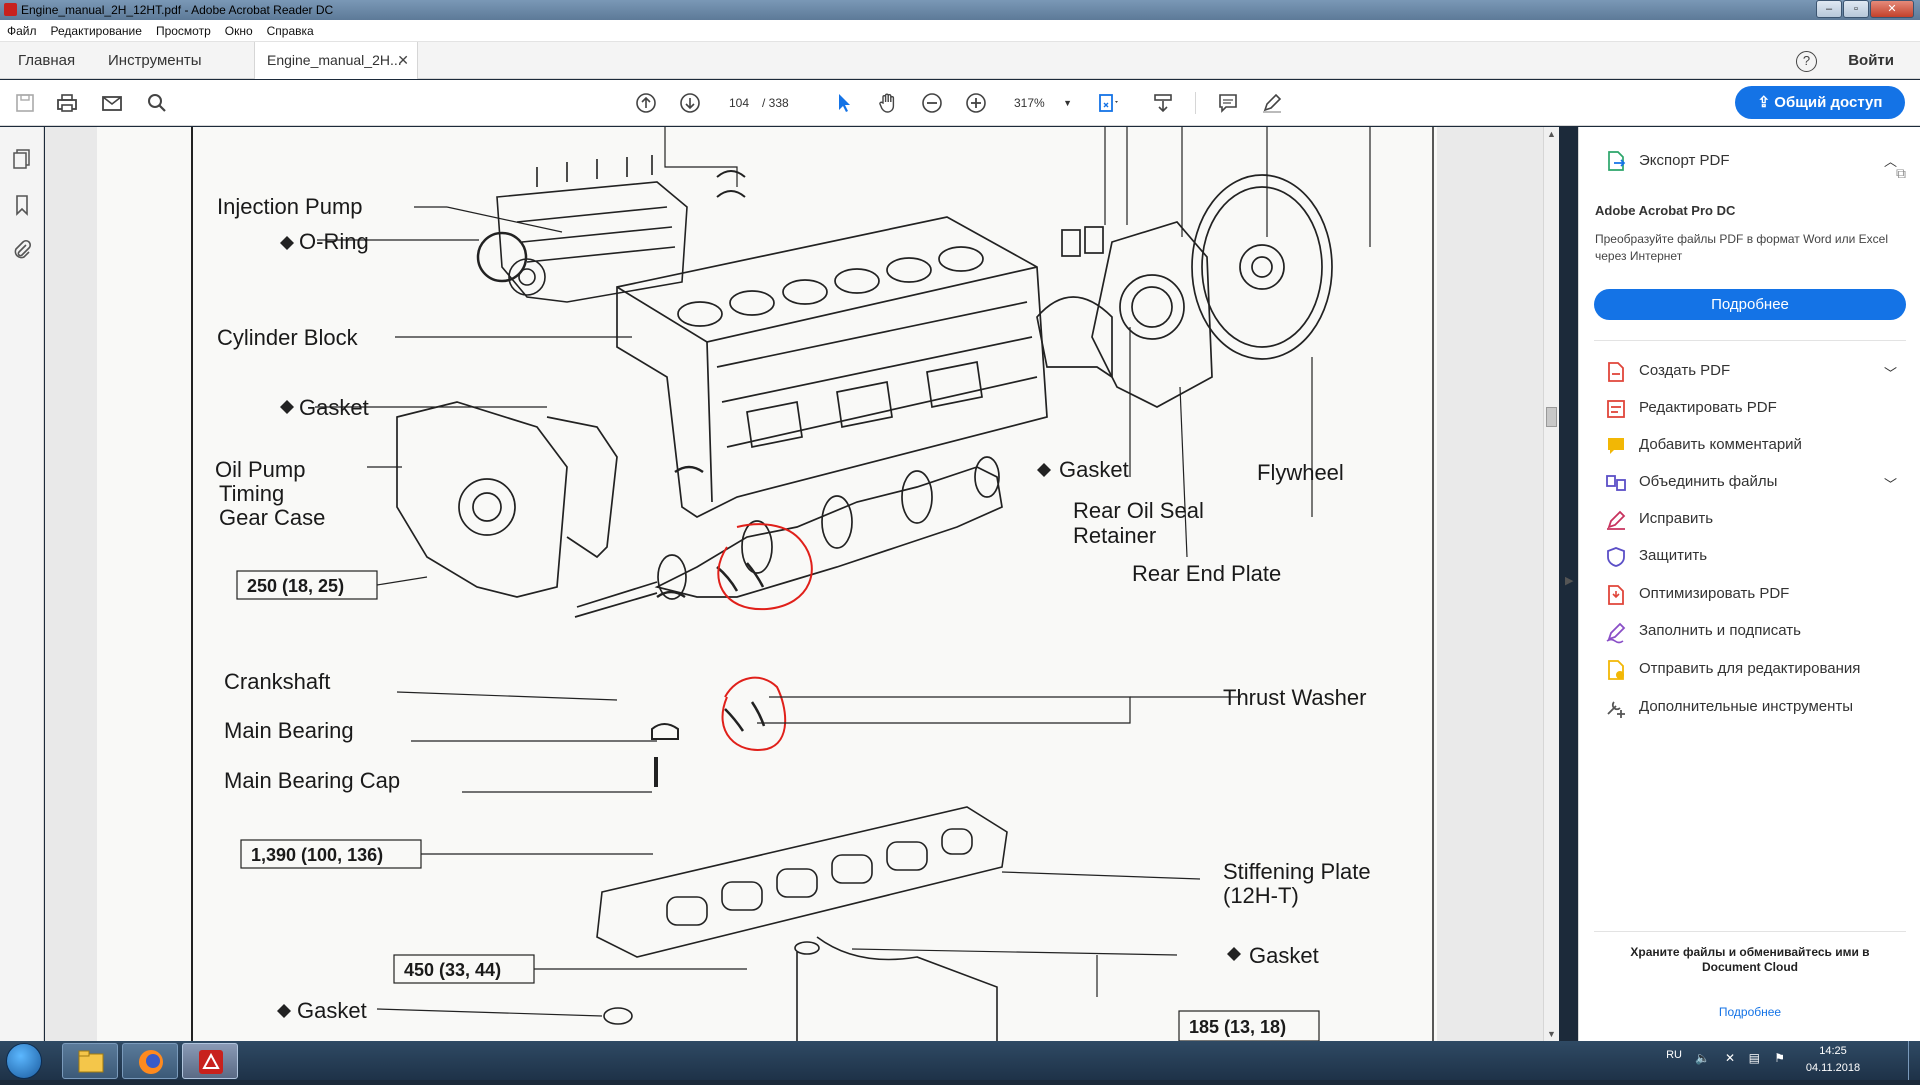  Describe the element at coordinates (1892, 9) in the screenshot. I see `close-window-button: ✕` at that location.